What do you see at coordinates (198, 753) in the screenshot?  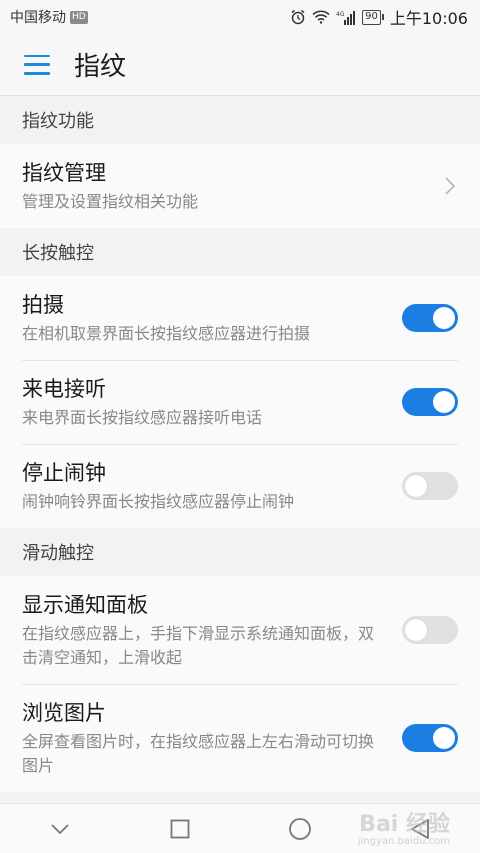 I see `row-subtitle: 全屏查看图片时，在指纹感应器上左右滑动可切换图片` at bounding box center [198, 753].